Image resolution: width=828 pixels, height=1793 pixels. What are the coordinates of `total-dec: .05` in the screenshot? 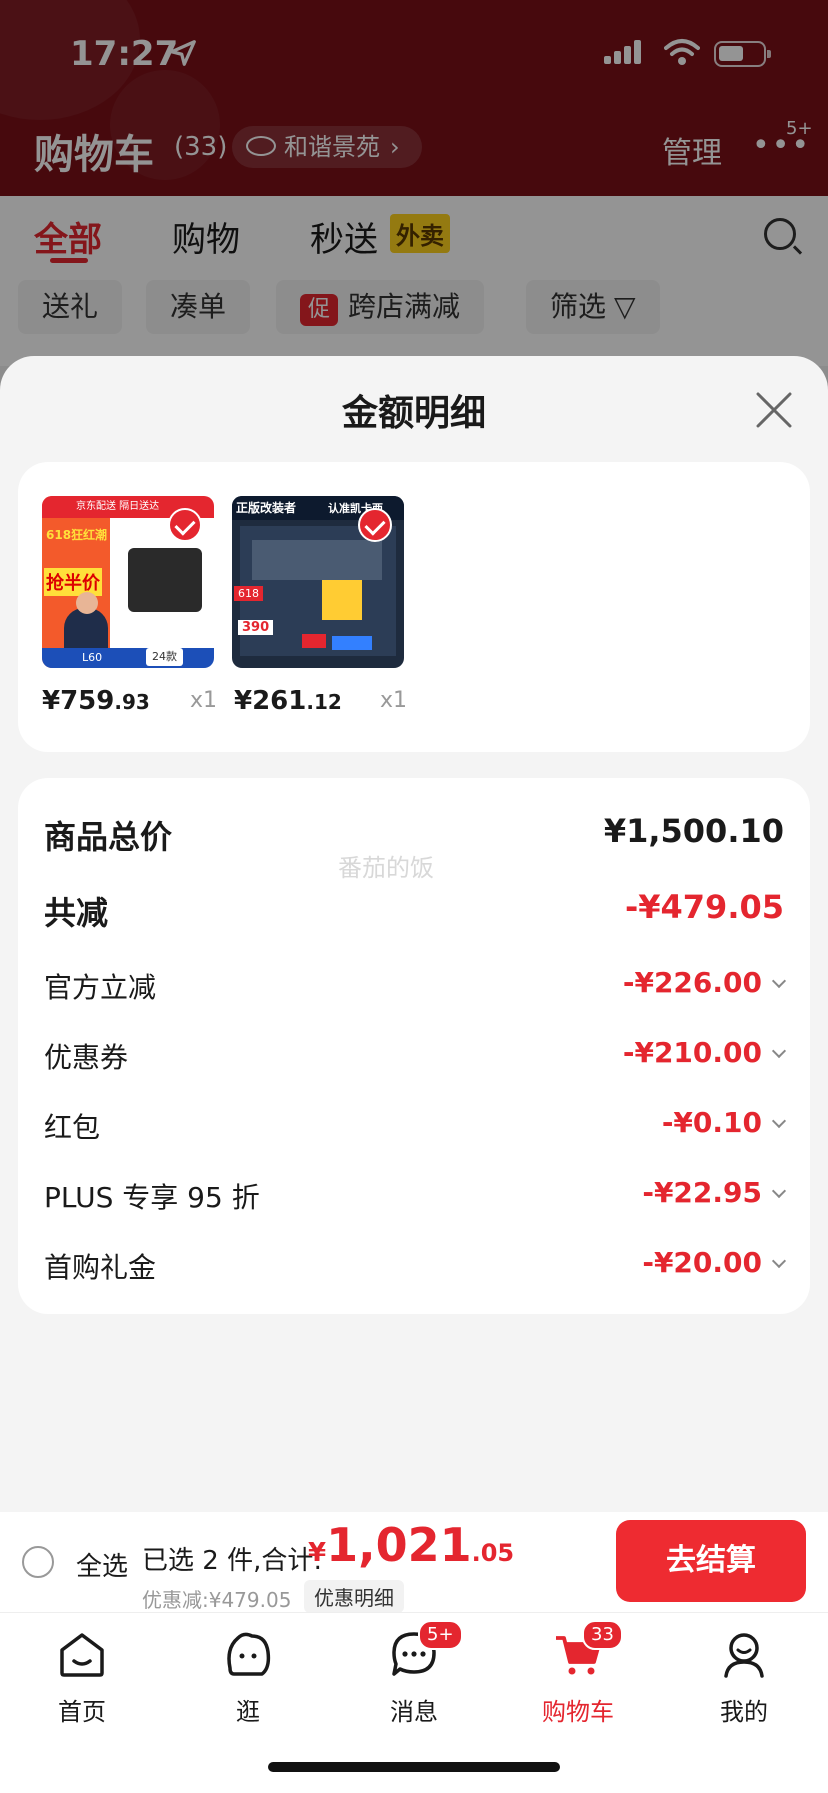 It's located at (493, 1553).